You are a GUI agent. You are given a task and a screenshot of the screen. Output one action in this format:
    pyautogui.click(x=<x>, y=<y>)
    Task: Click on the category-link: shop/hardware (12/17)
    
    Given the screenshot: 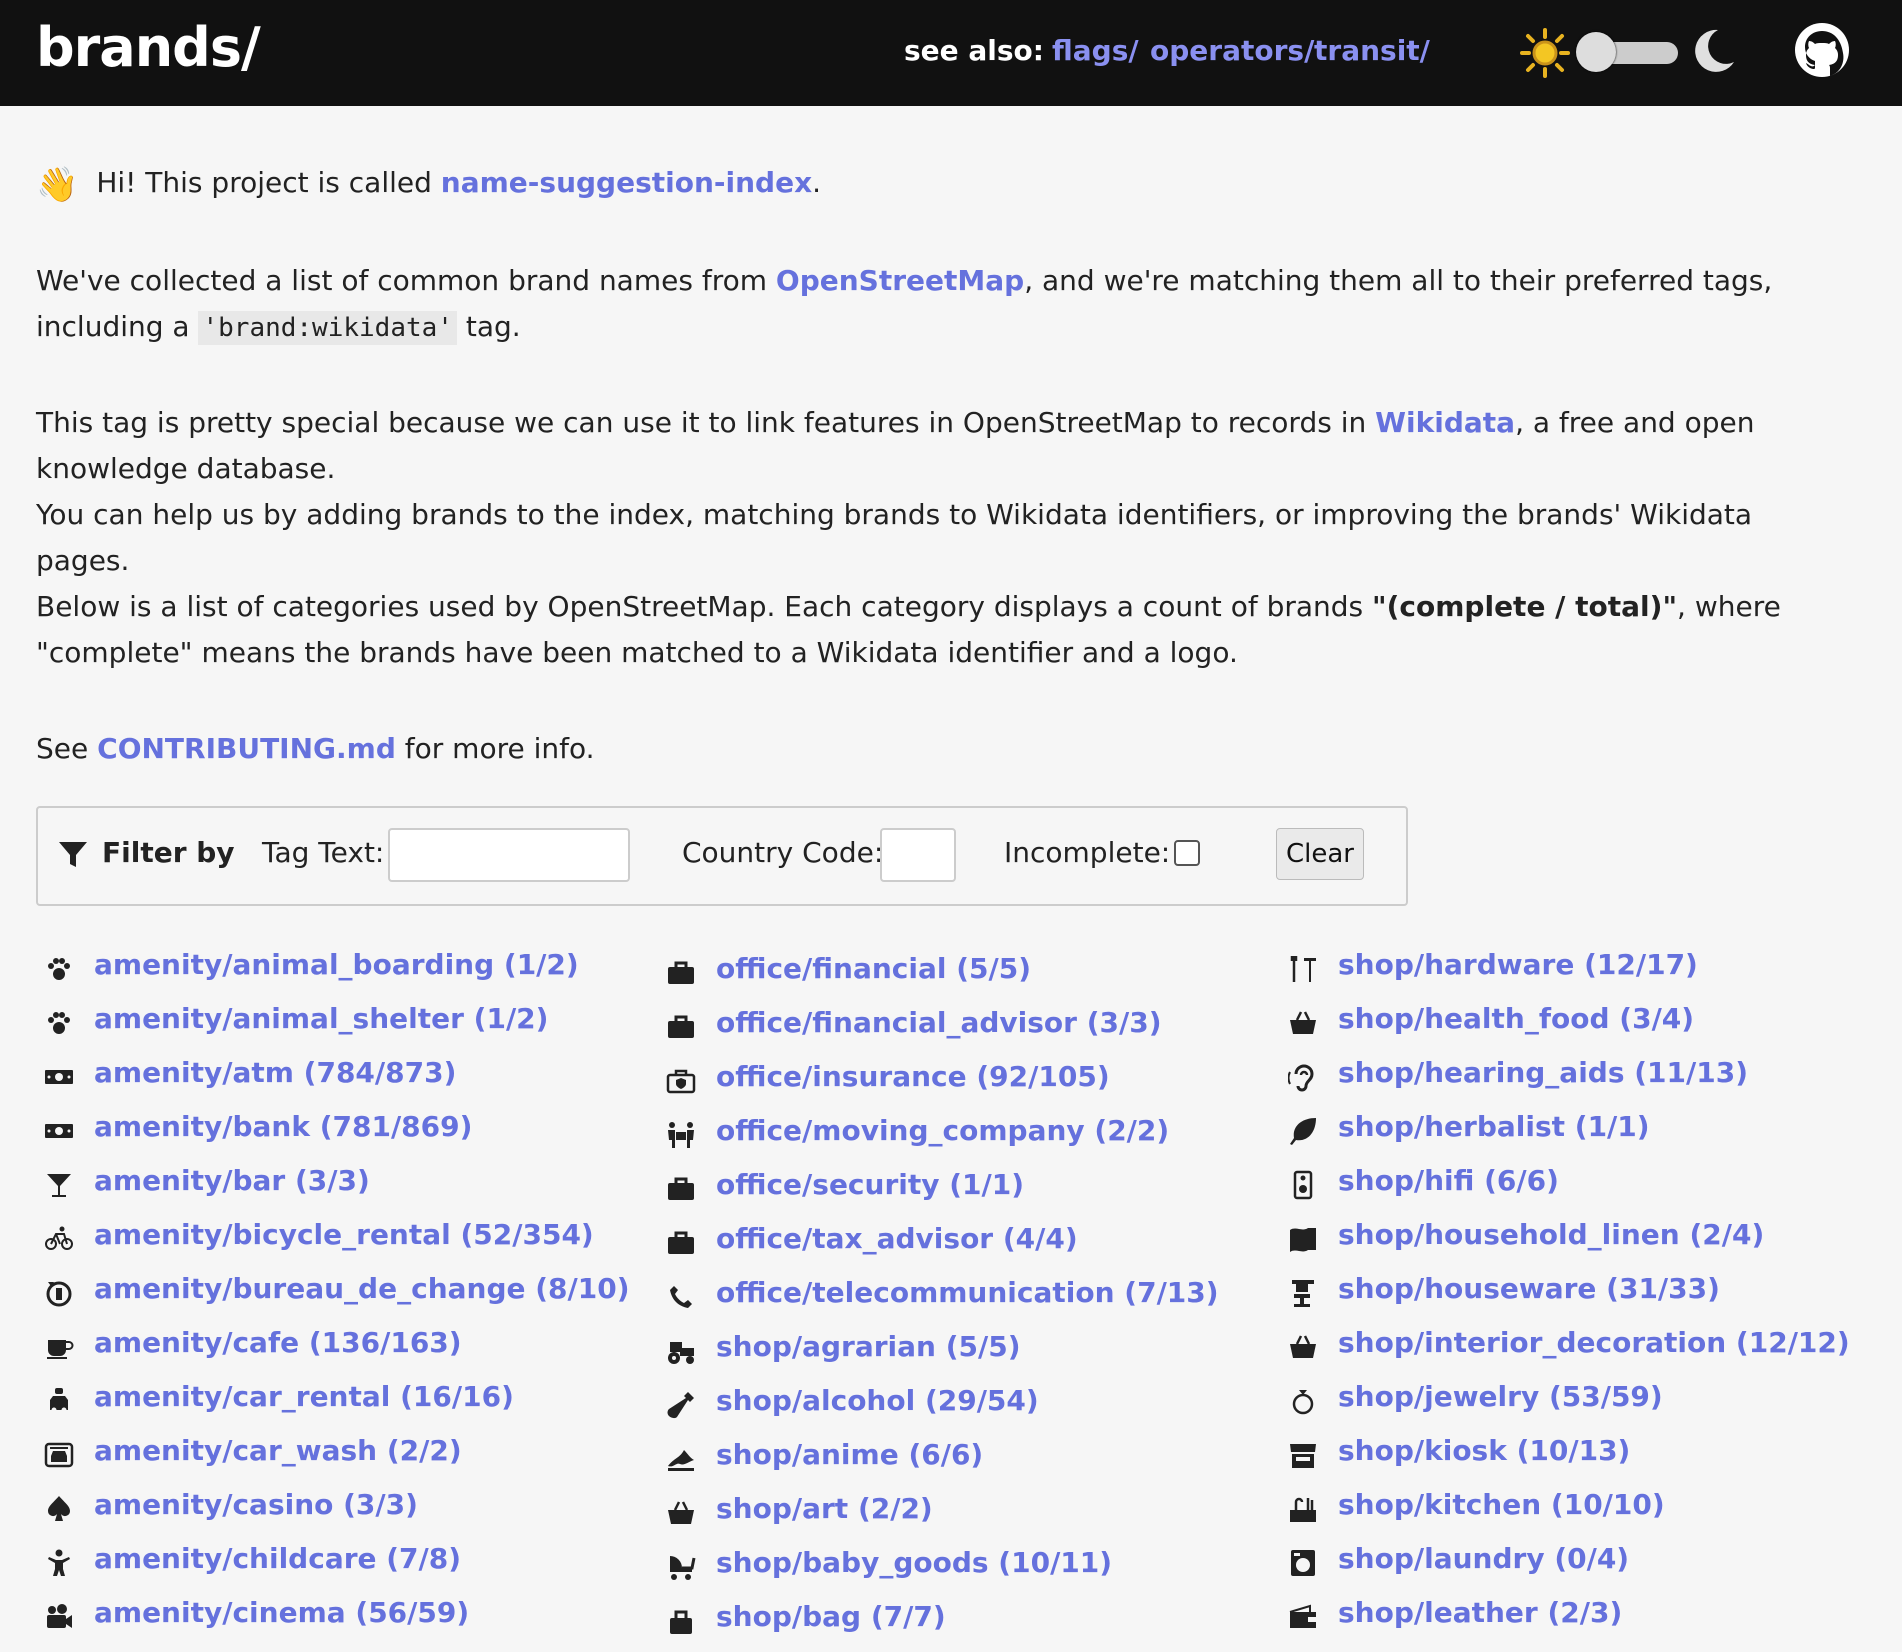 What is the action you would take?
    pyautogui.click(x=1518, y=964)
    